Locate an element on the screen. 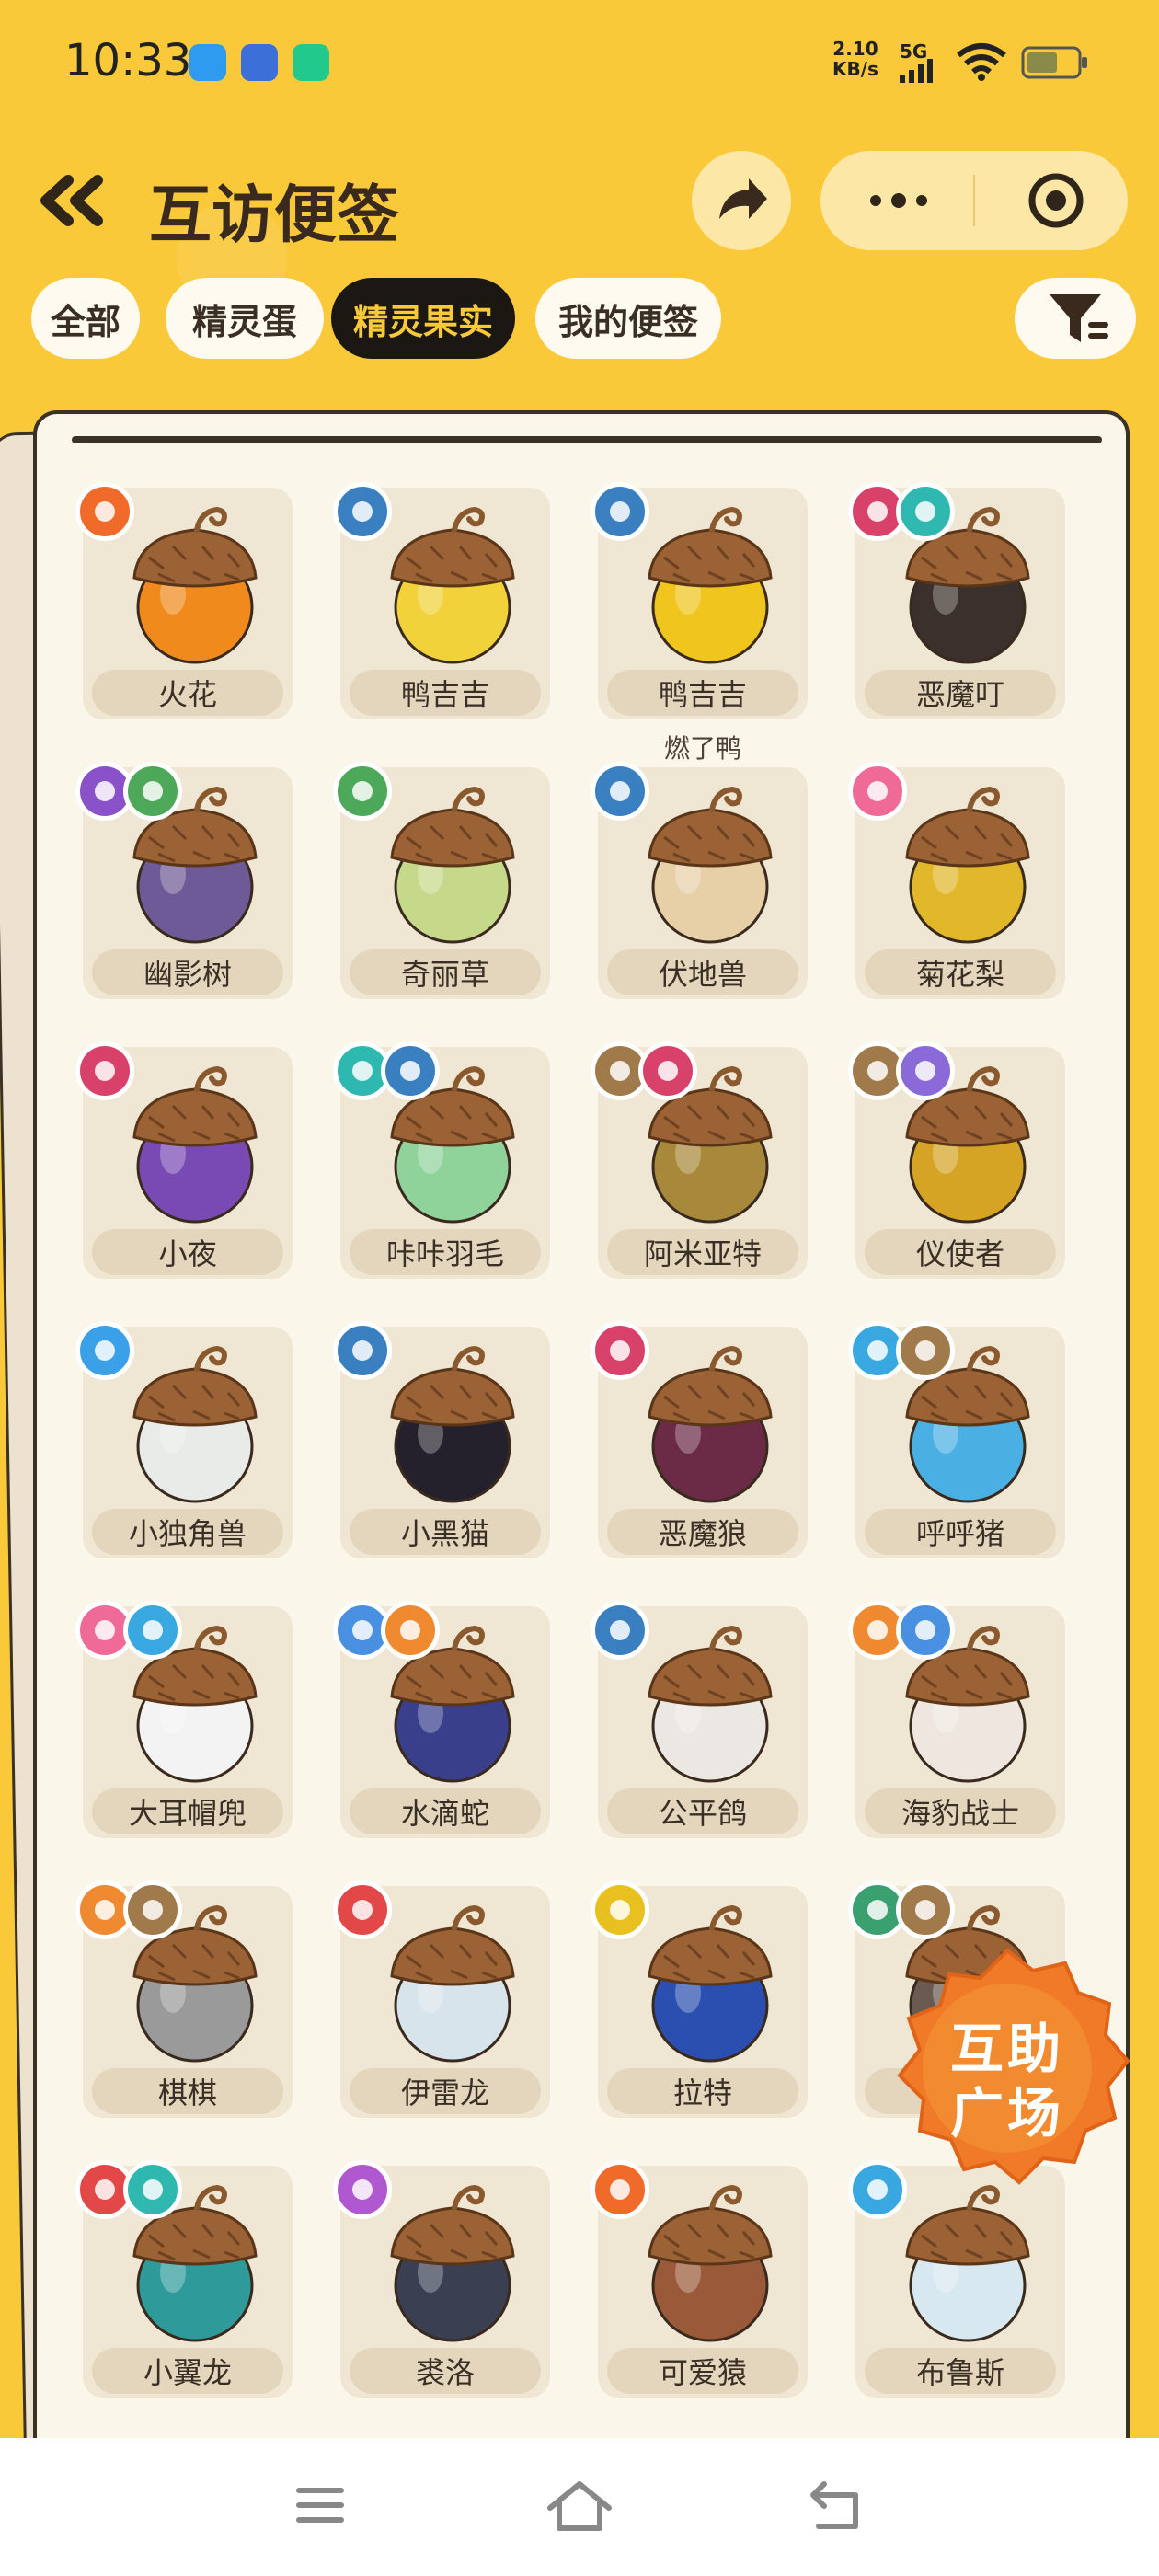 The image size is (1159, 2576). fruit-card: 恶魔狼 is located at coordinates (699, 1439).